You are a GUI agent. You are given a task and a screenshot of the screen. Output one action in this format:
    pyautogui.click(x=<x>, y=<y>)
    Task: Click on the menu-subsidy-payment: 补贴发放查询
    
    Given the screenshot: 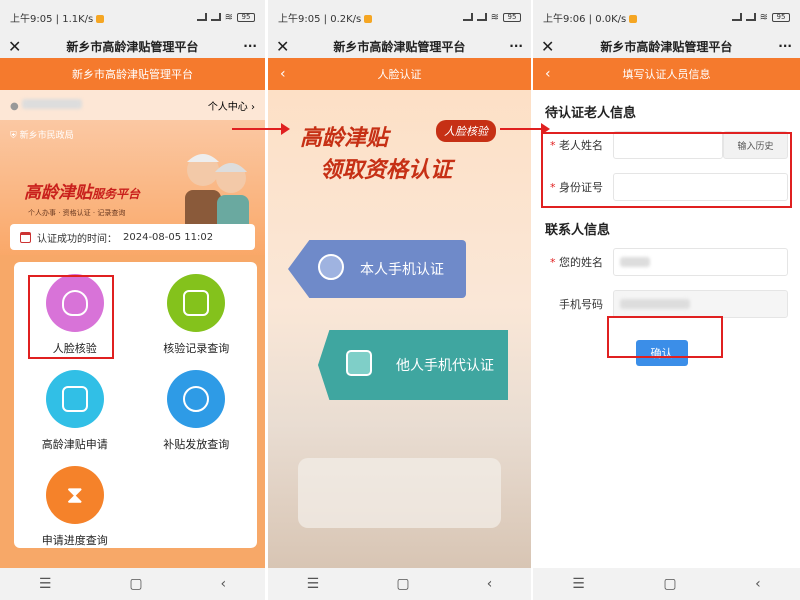 What is the action you would take?
    pyautogui.click(x=197, y=411)
    